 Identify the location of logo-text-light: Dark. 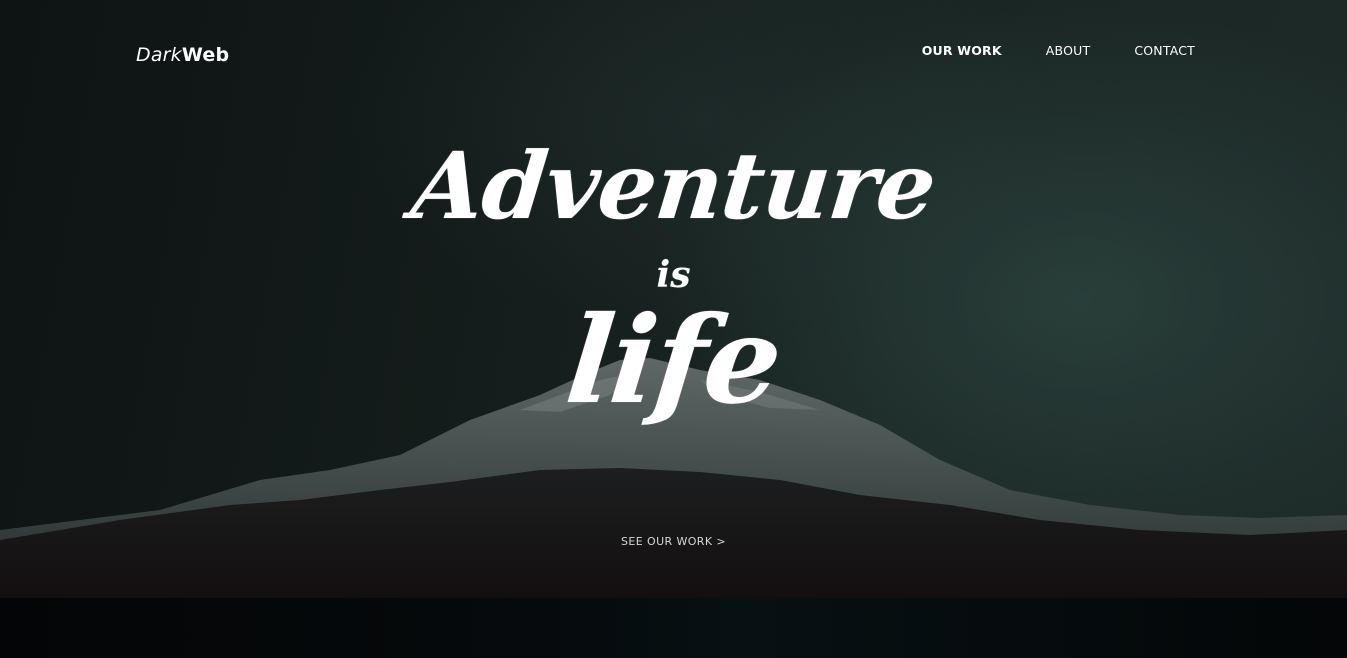
(159, 55).